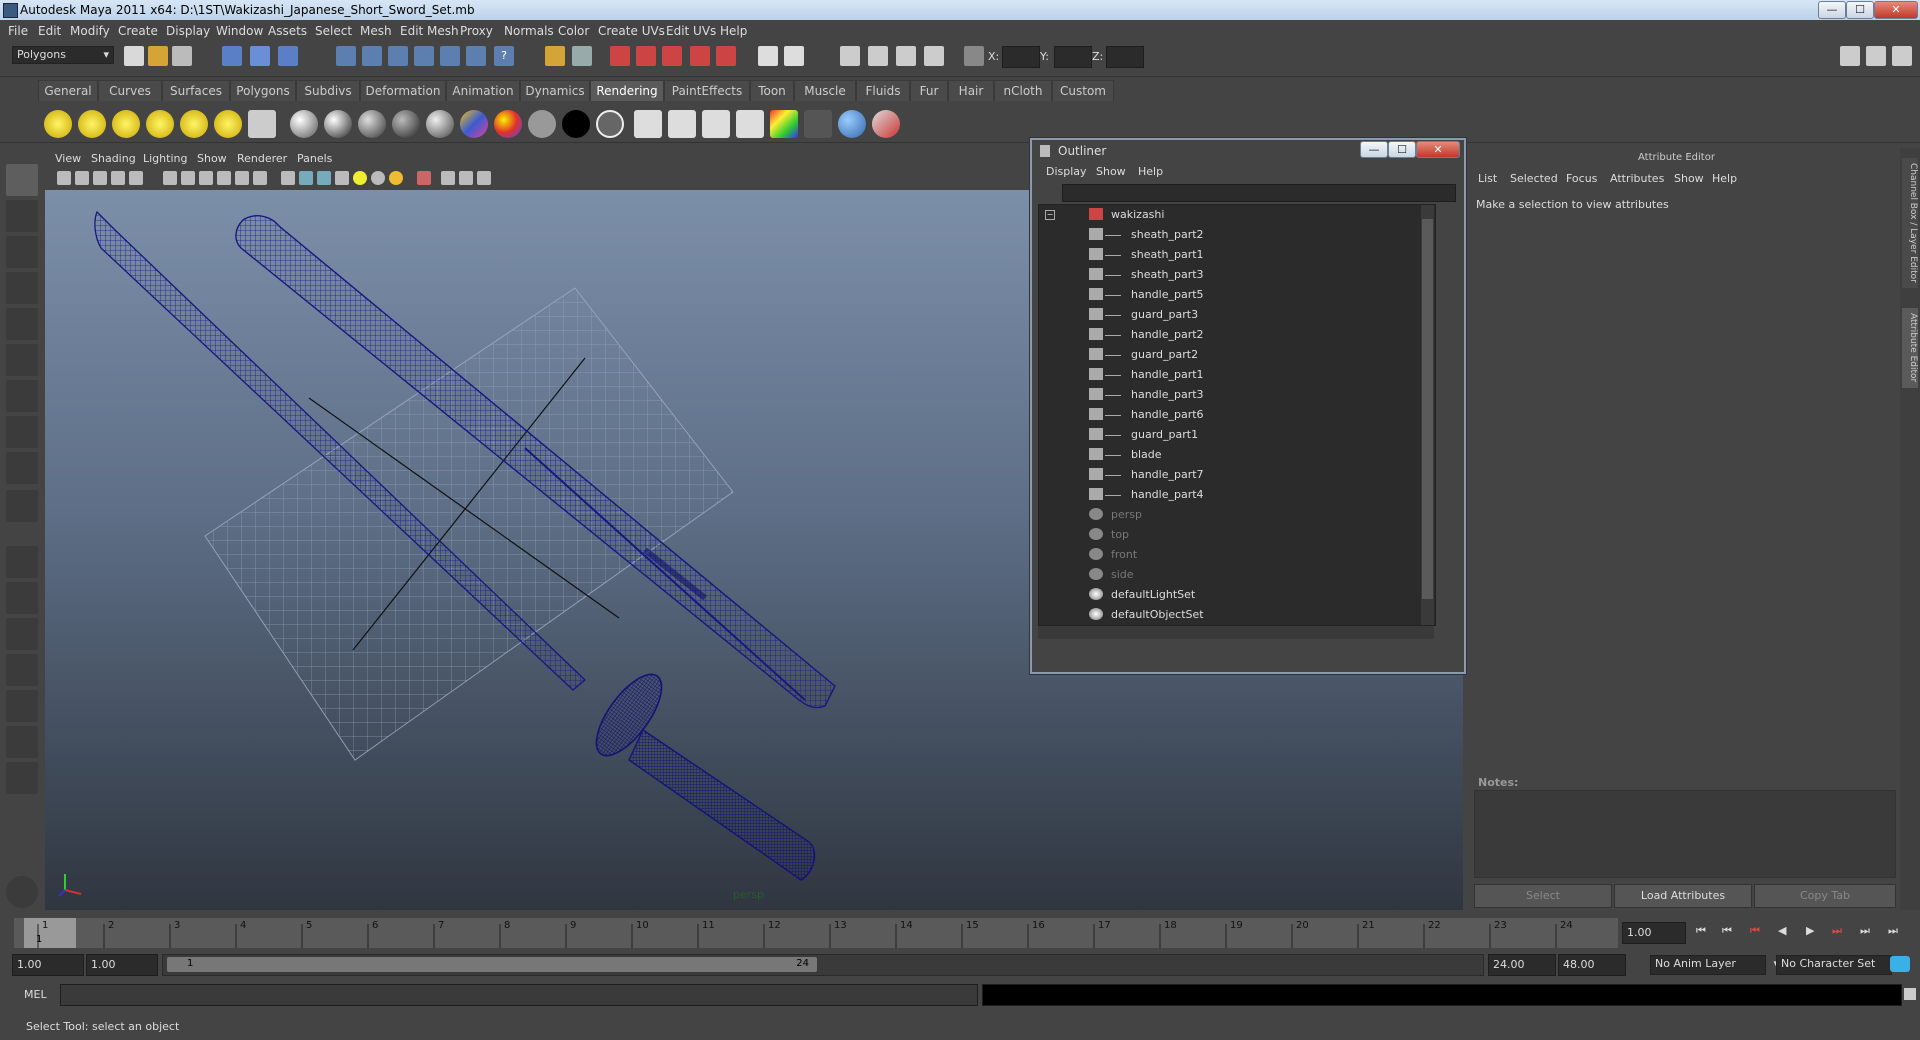 The width and height of the screenshot is (1920, 1040). I want to click on tree-row: defaultLightSet, so click(1244, 595).